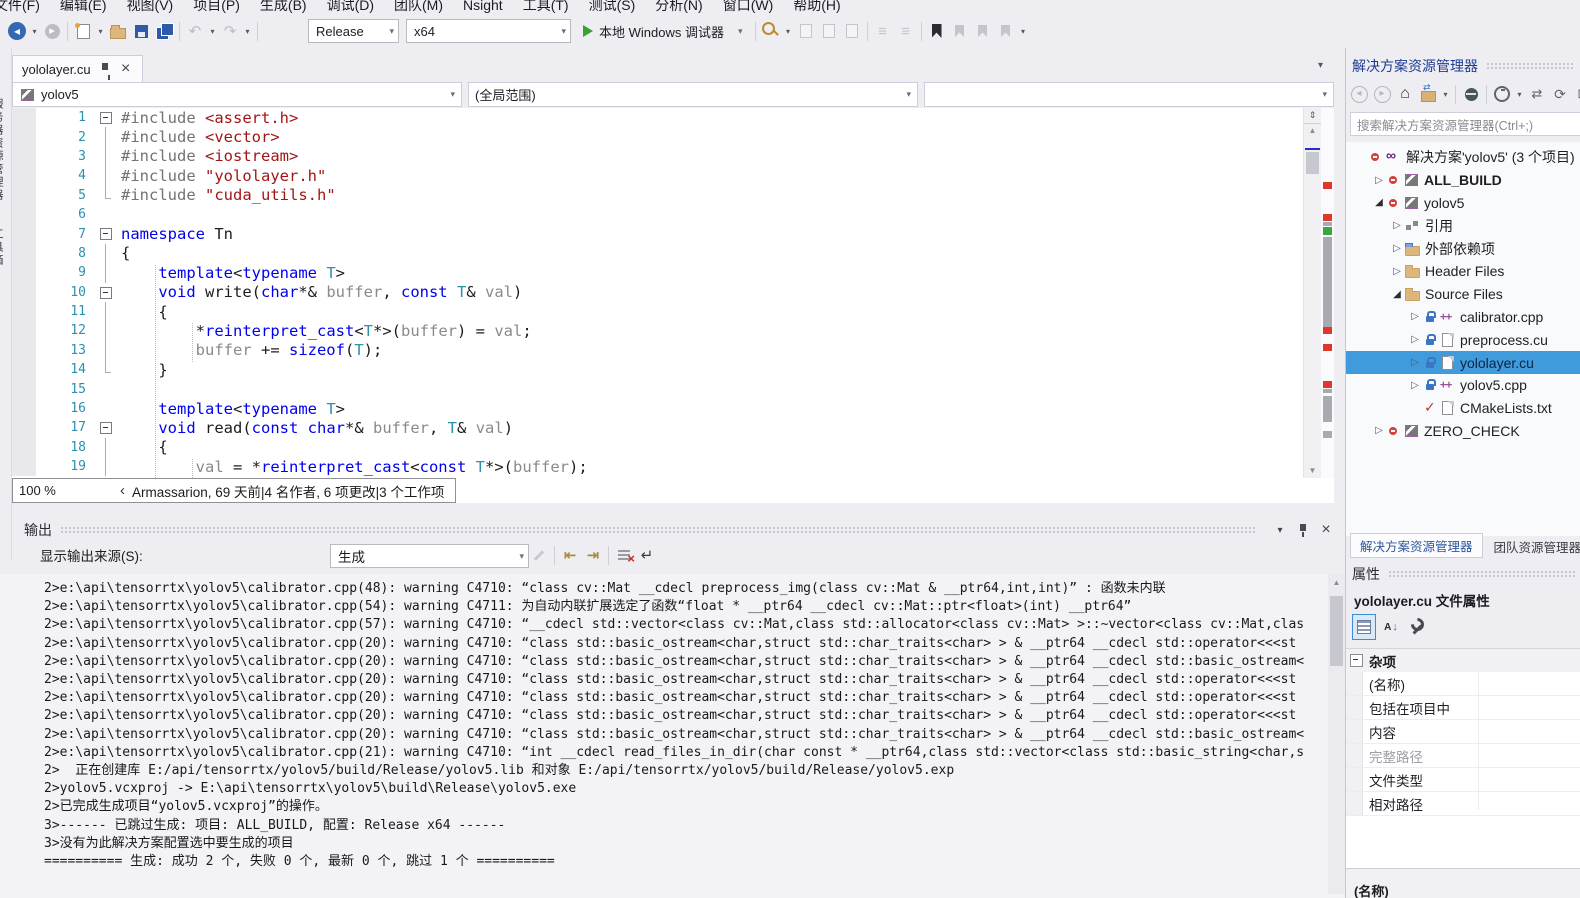 The width and height of the screenshot is (1580, 898). I want to click on tree-item: CMakeLists.txt, so click(1463, 408).